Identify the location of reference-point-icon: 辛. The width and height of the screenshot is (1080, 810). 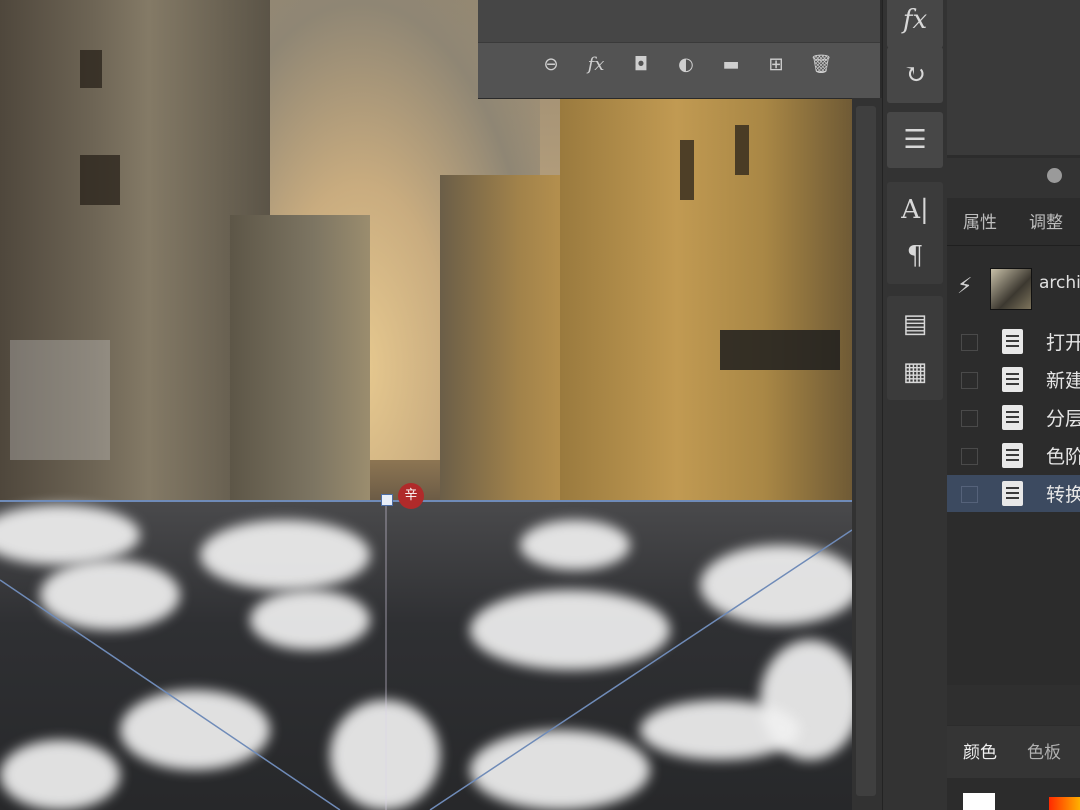
(411, 496).